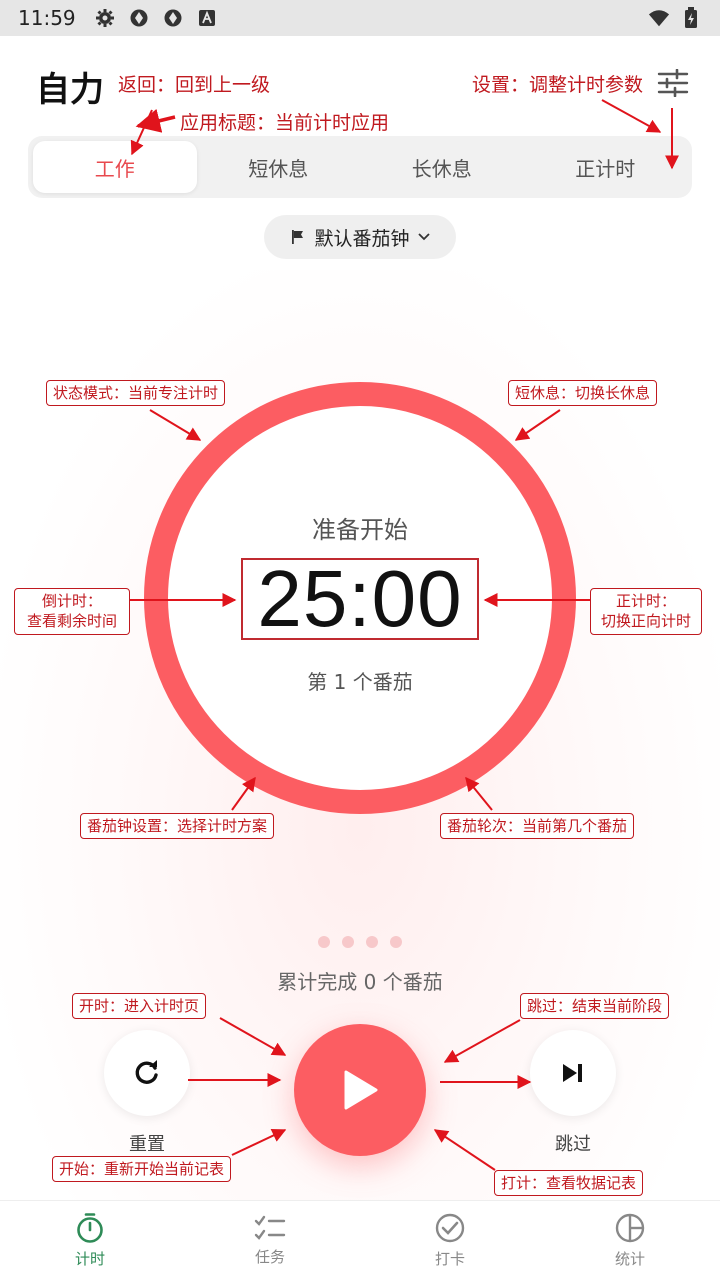 This screenshot has height=1280, width=720. Describe the element at coordinates (449, 1259) in the screenshot. I see `nav-label: 打卡` at that location.